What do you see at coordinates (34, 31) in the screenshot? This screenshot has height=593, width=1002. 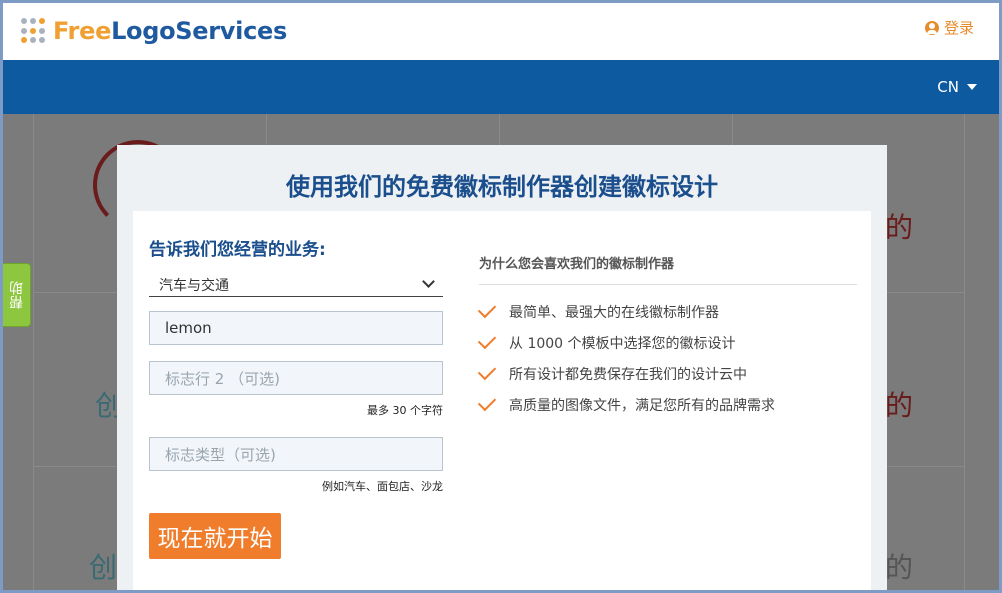 I see `logo-dots-icon` at bounding box center [34, 31].